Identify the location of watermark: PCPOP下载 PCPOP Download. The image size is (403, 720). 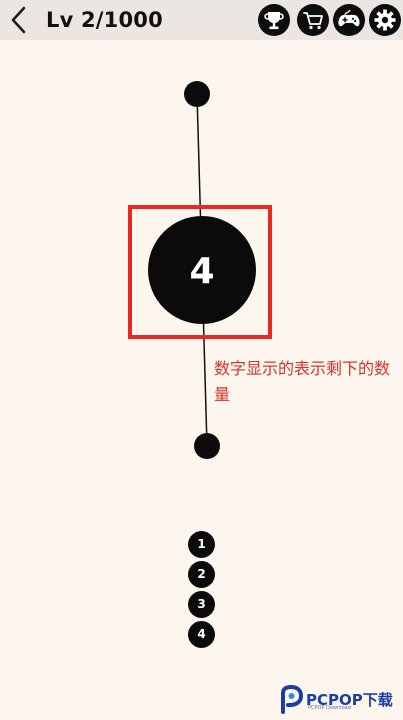
(340, 700).